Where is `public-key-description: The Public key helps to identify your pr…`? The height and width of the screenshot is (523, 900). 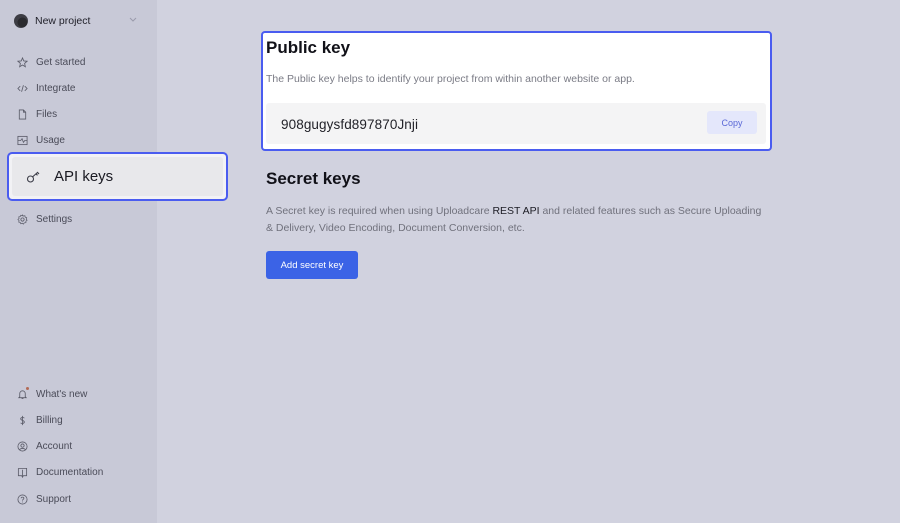
public-key-description: The Public key helps to identify your pr… is located at coordinates (450, 79).